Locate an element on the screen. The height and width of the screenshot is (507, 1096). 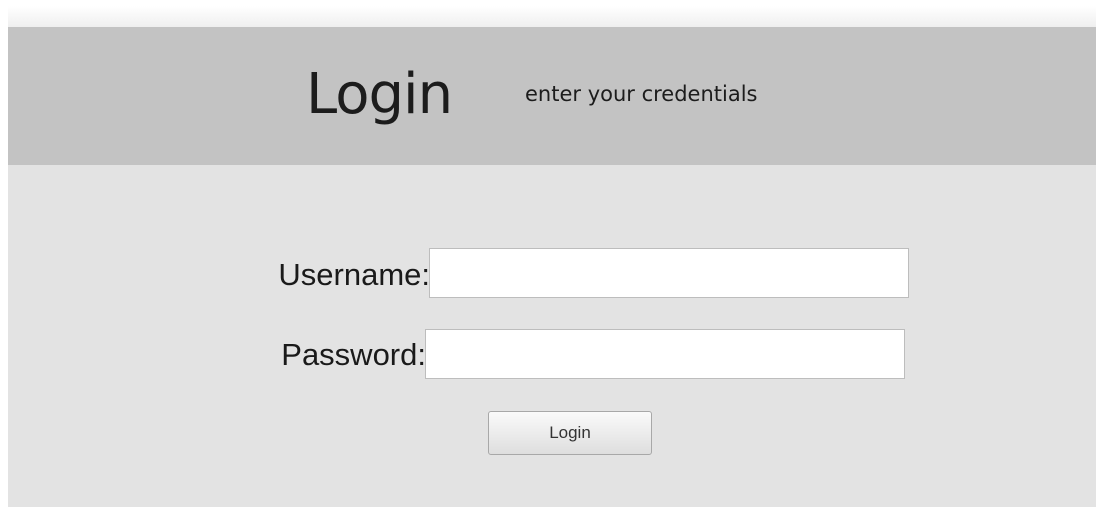
page-subtitle: enter your credentials is located at coordinates (641, 94).